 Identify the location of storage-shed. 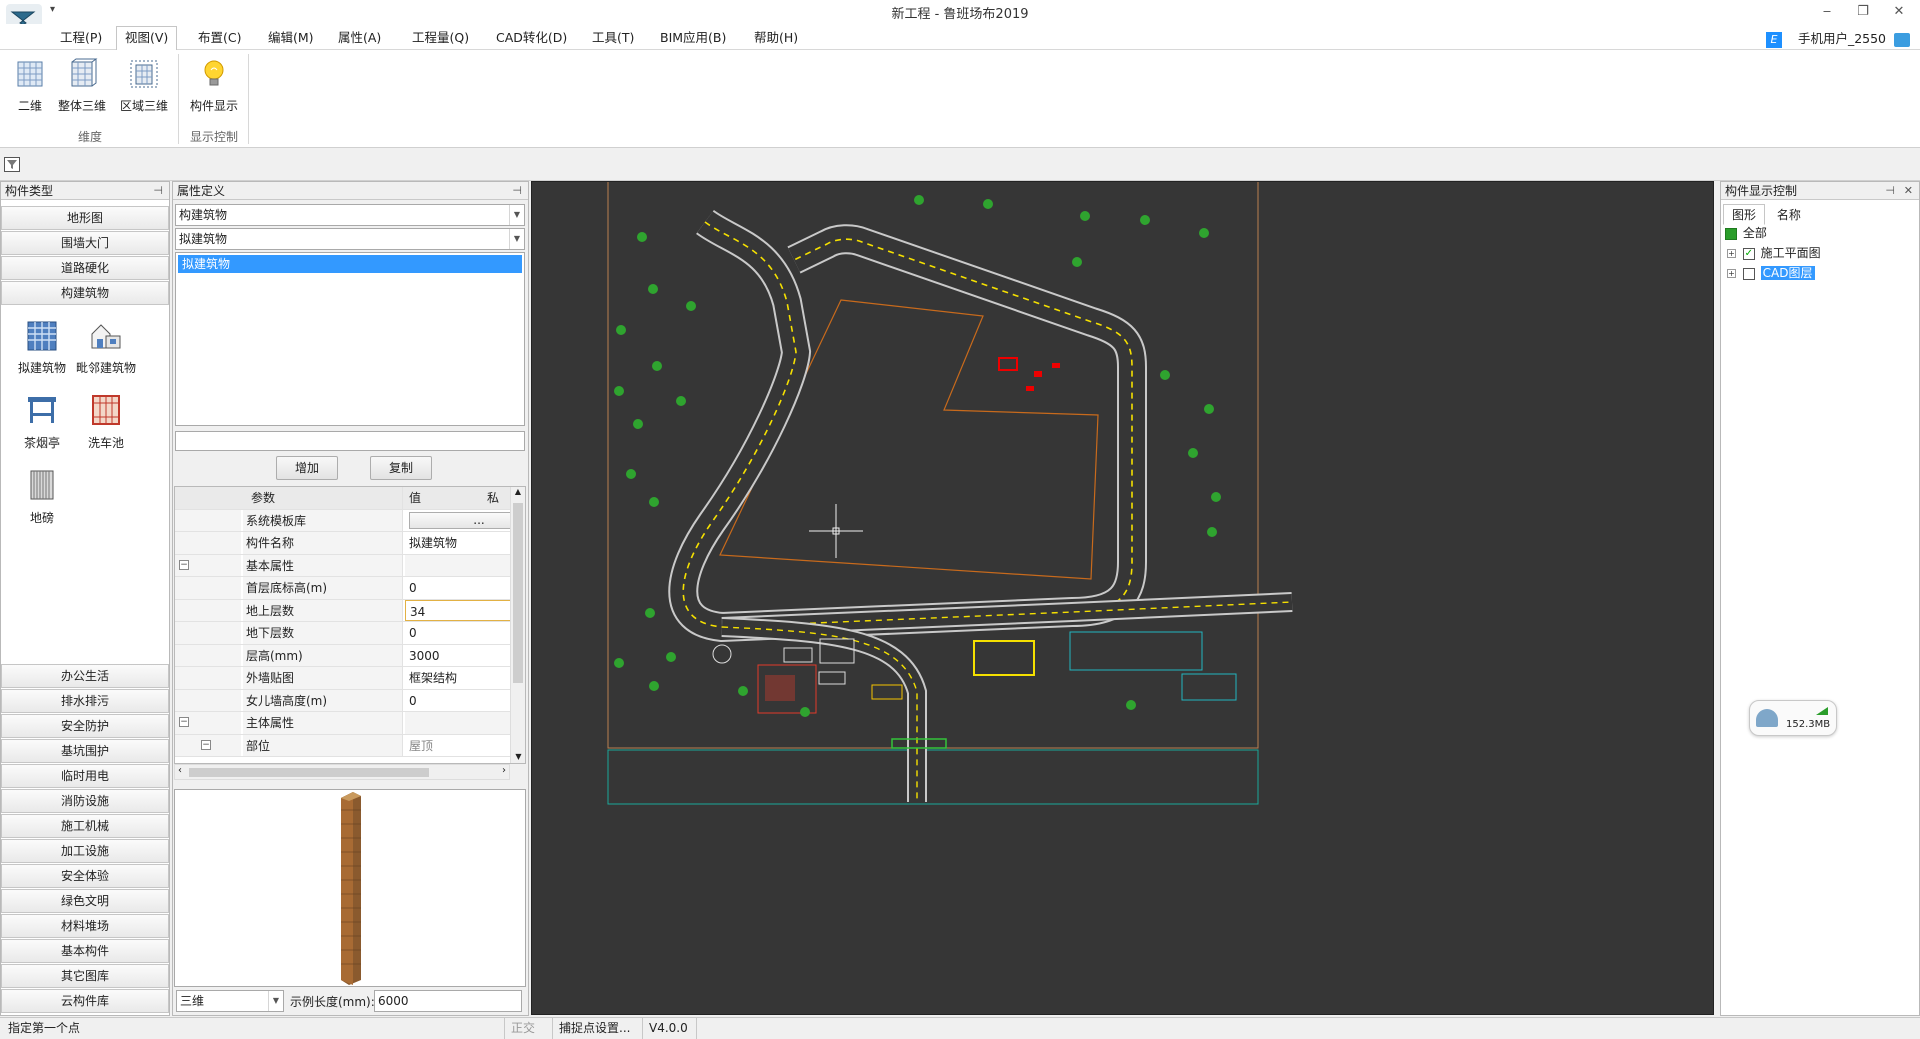
(887, 692).